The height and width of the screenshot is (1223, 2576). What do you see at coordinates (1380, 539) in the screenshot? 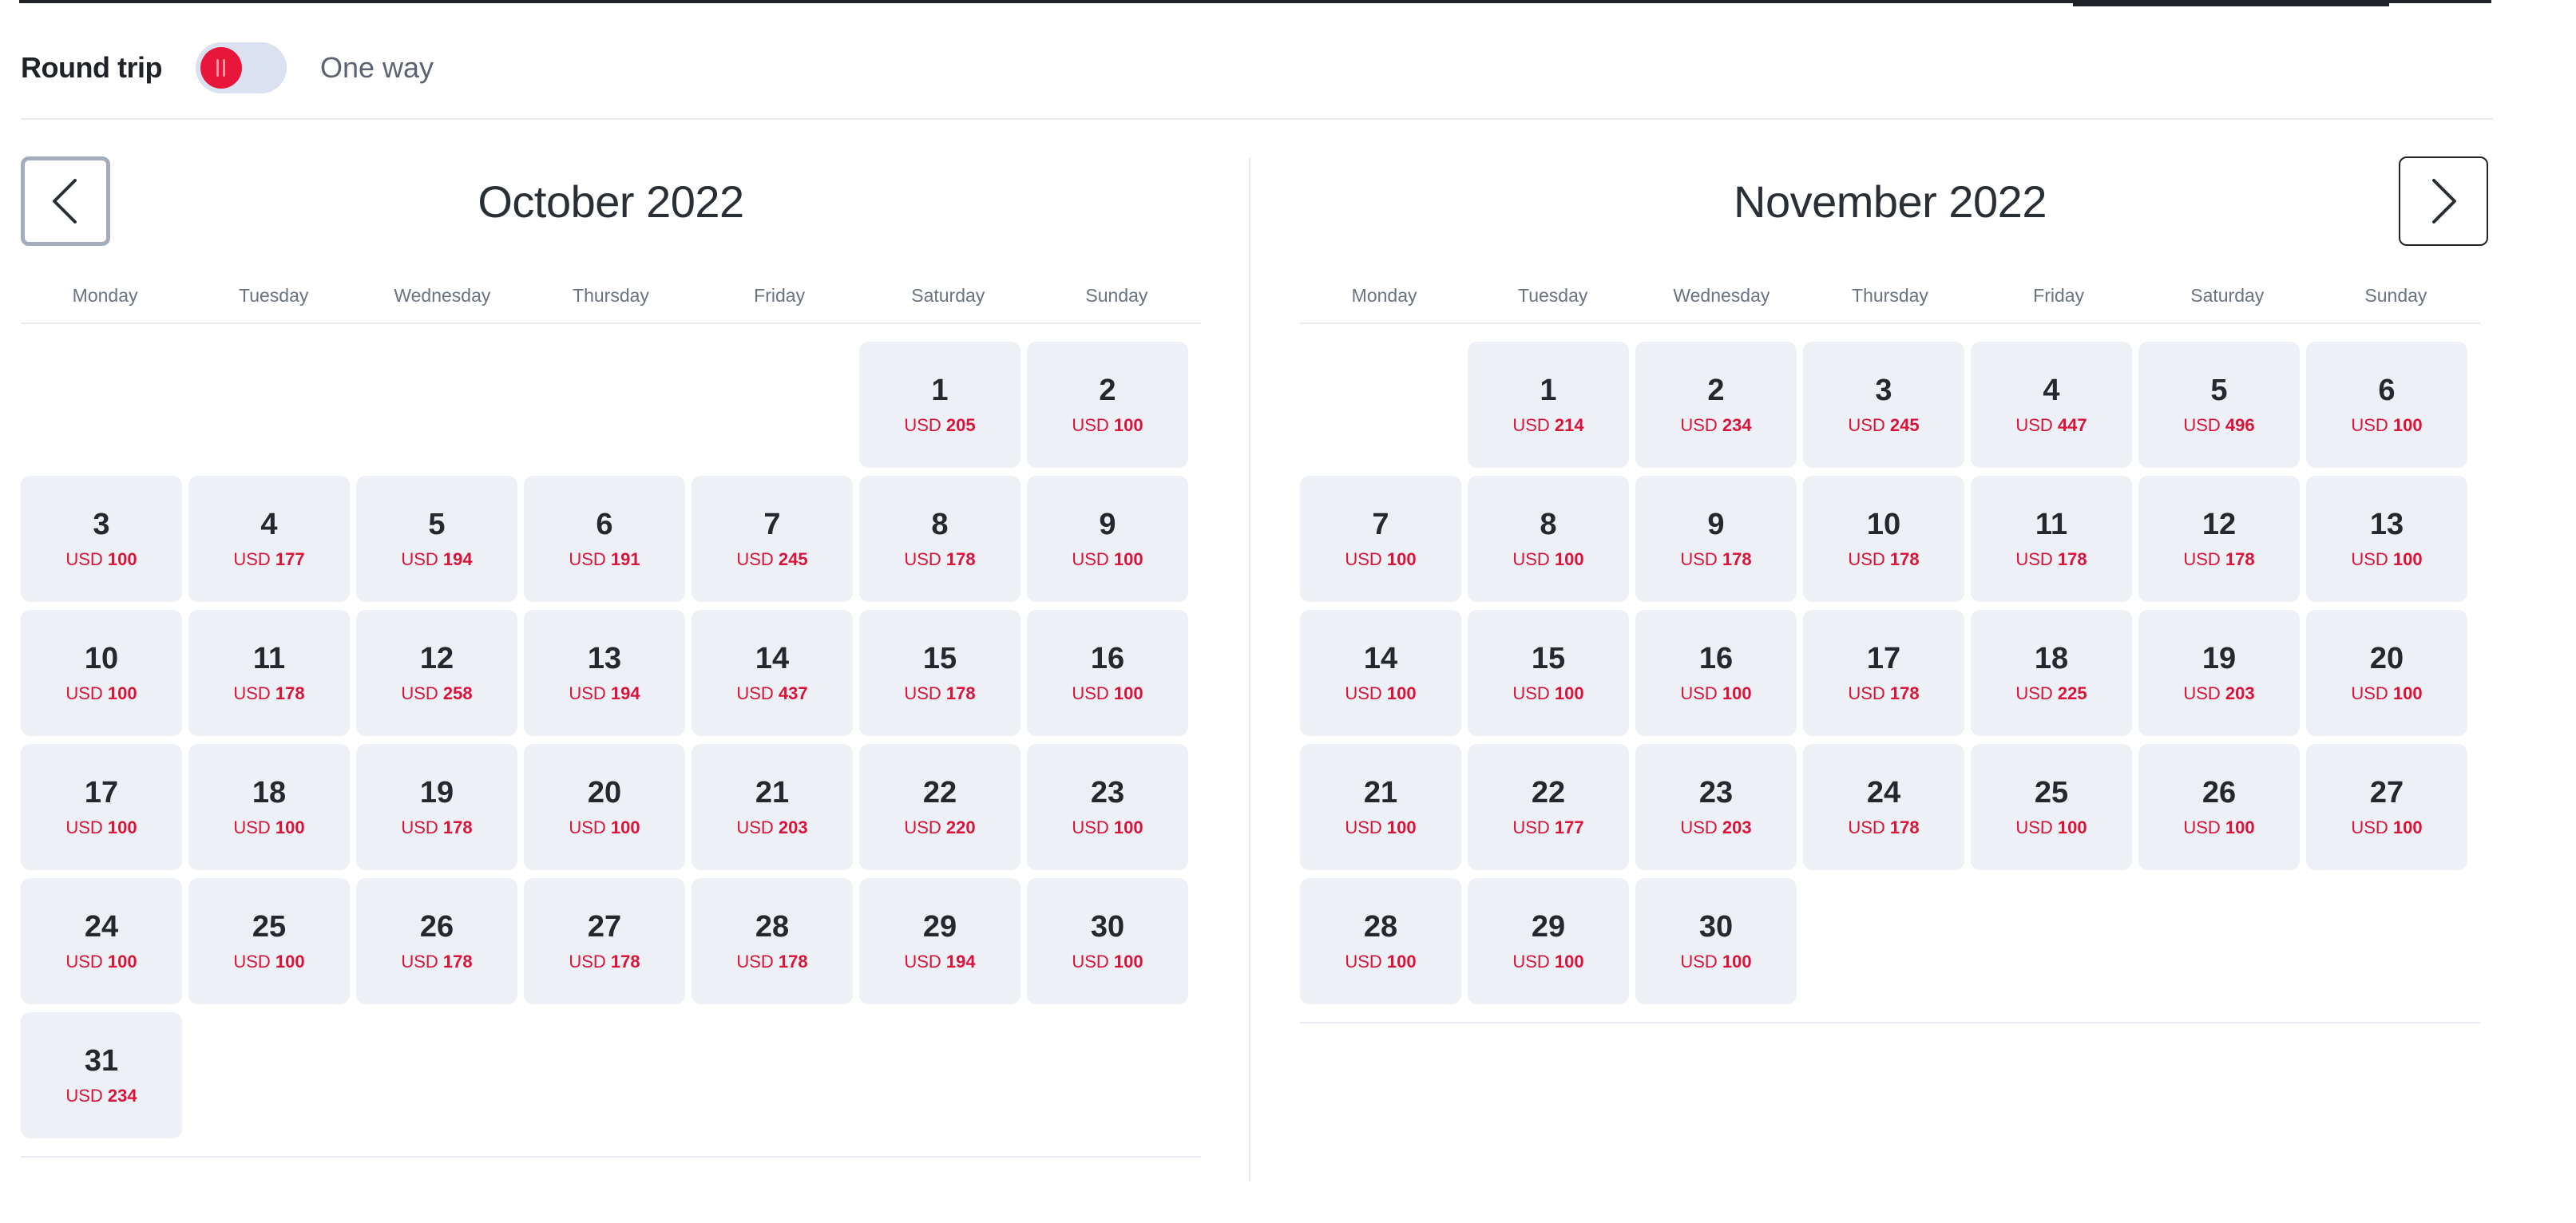
I see `day-cell: 7 USD 100` at bounding box center [1380, 539].